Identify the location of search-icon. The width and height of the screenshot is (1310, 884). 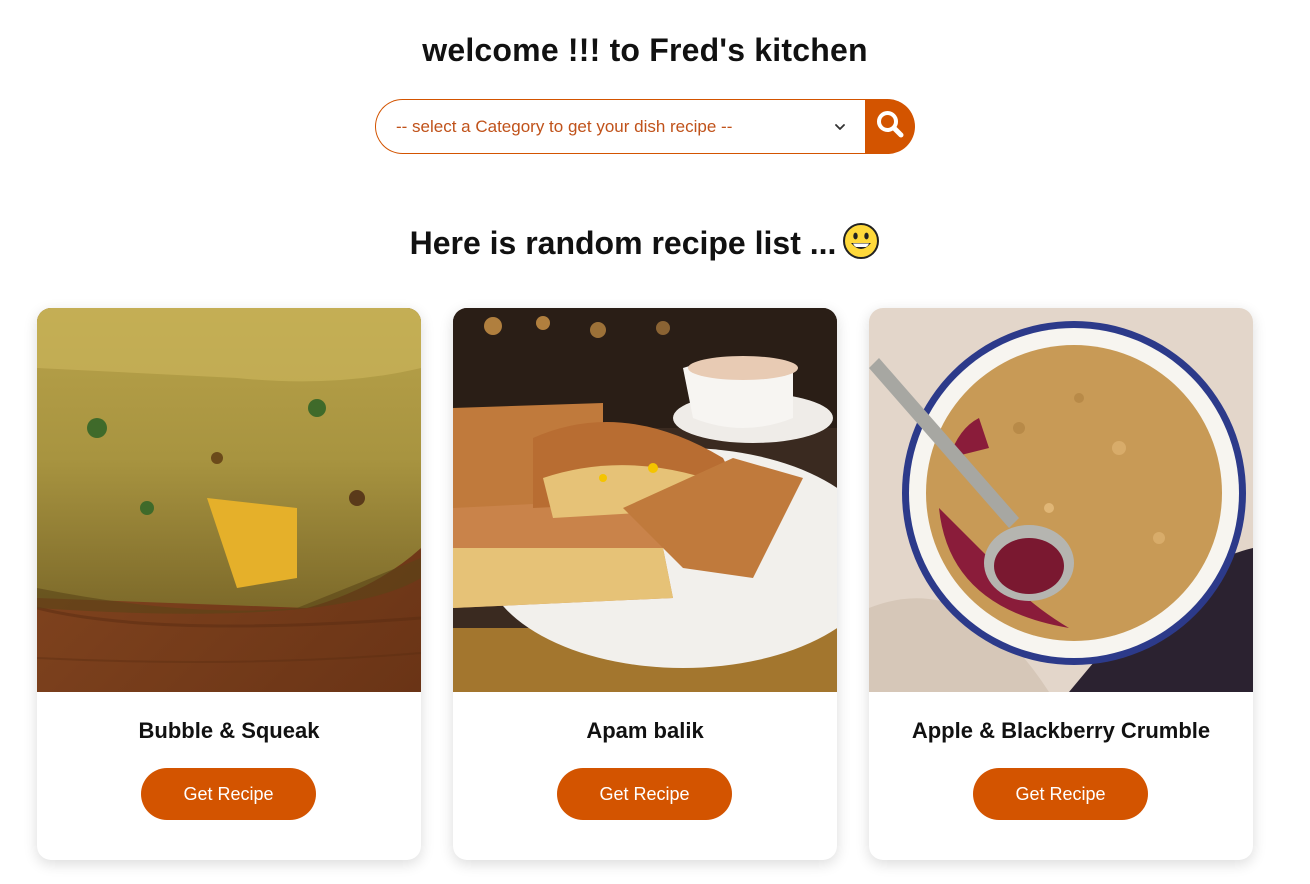
(890, 126).